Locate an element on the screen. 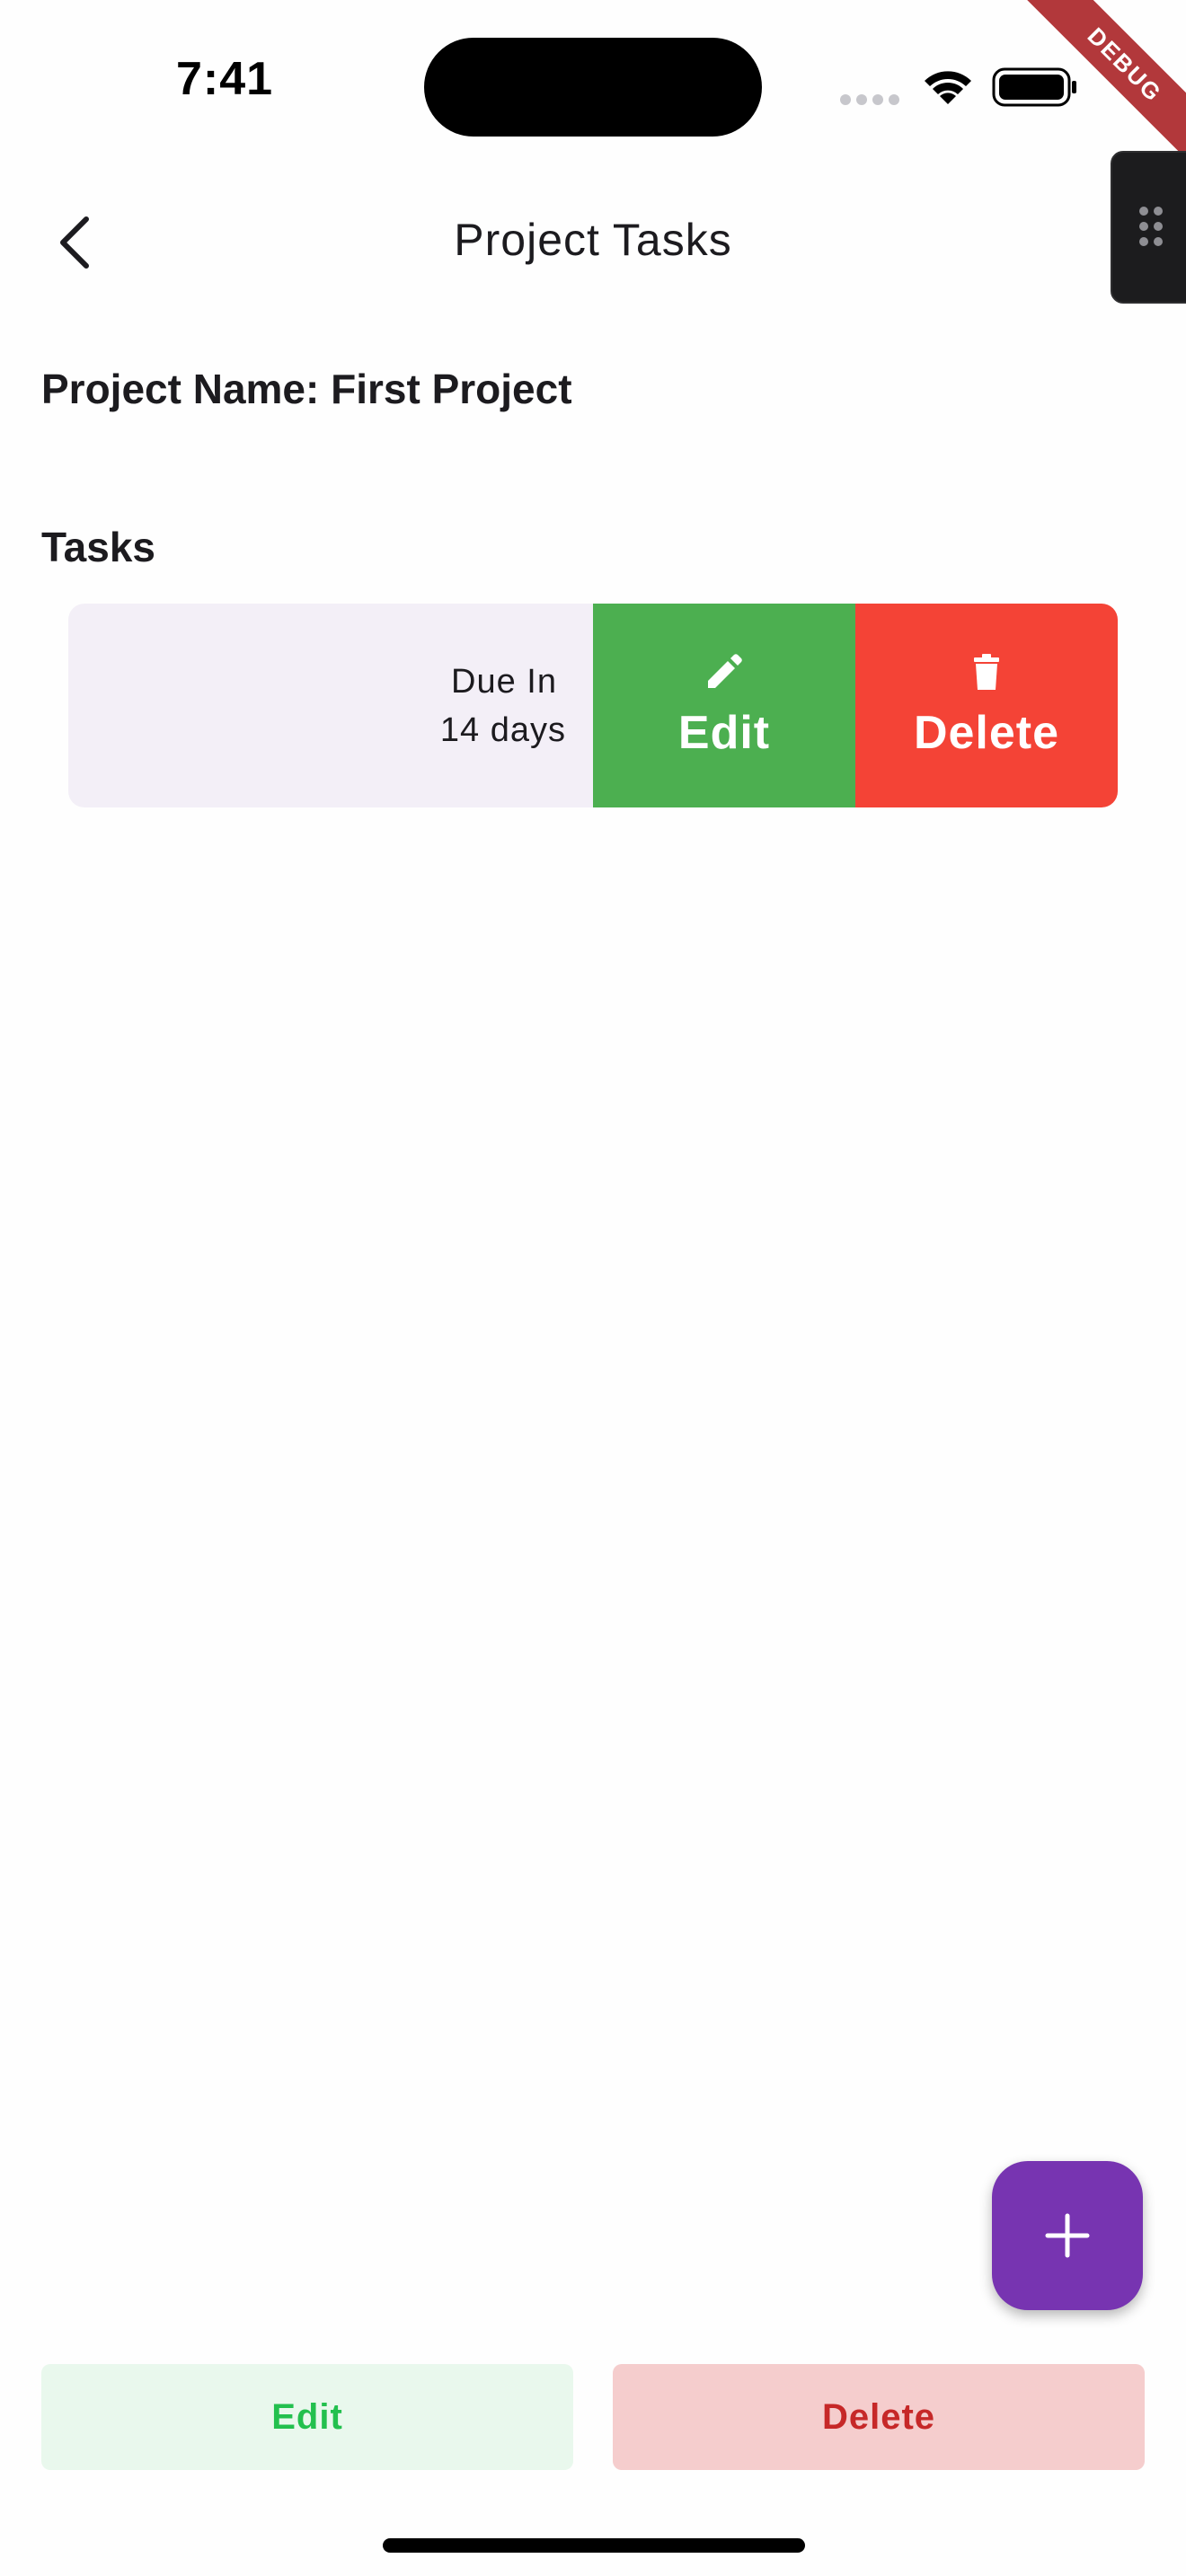 The width and height of the screenshot is (1186, 2576). slide-delete-label: Delete is located at coordinates (986, 733).